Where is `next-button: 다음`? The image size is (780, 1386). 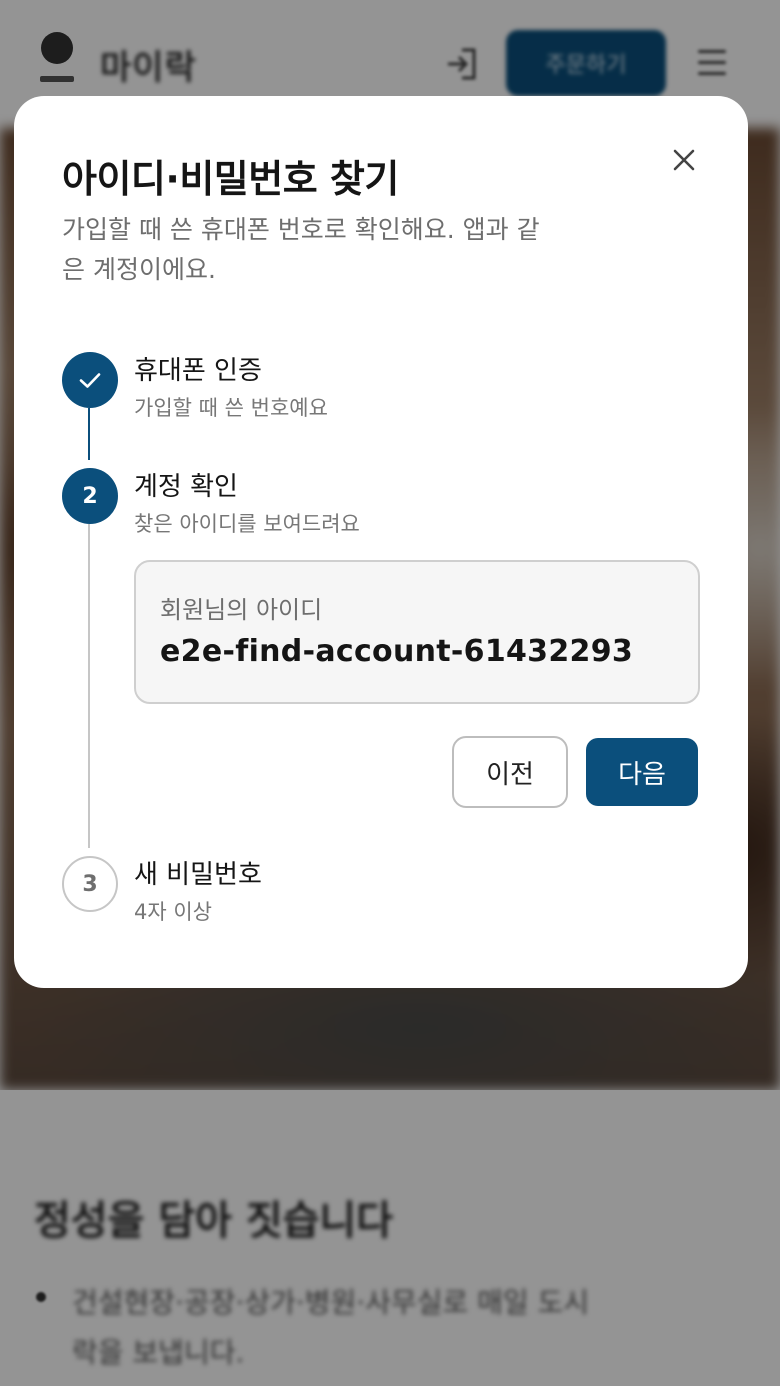
next-button: 다음 is located at coordinates (642, 772).